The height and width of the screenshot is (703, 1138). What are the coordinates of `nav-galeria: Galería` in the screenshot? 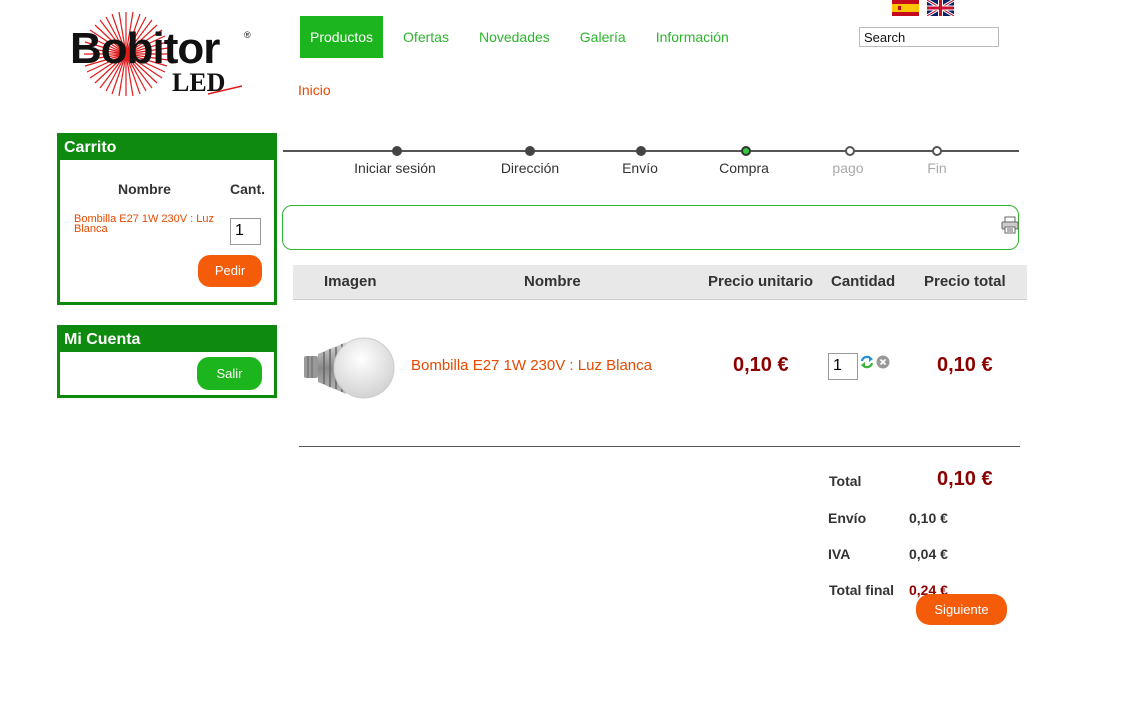 It's located at (603, 37).